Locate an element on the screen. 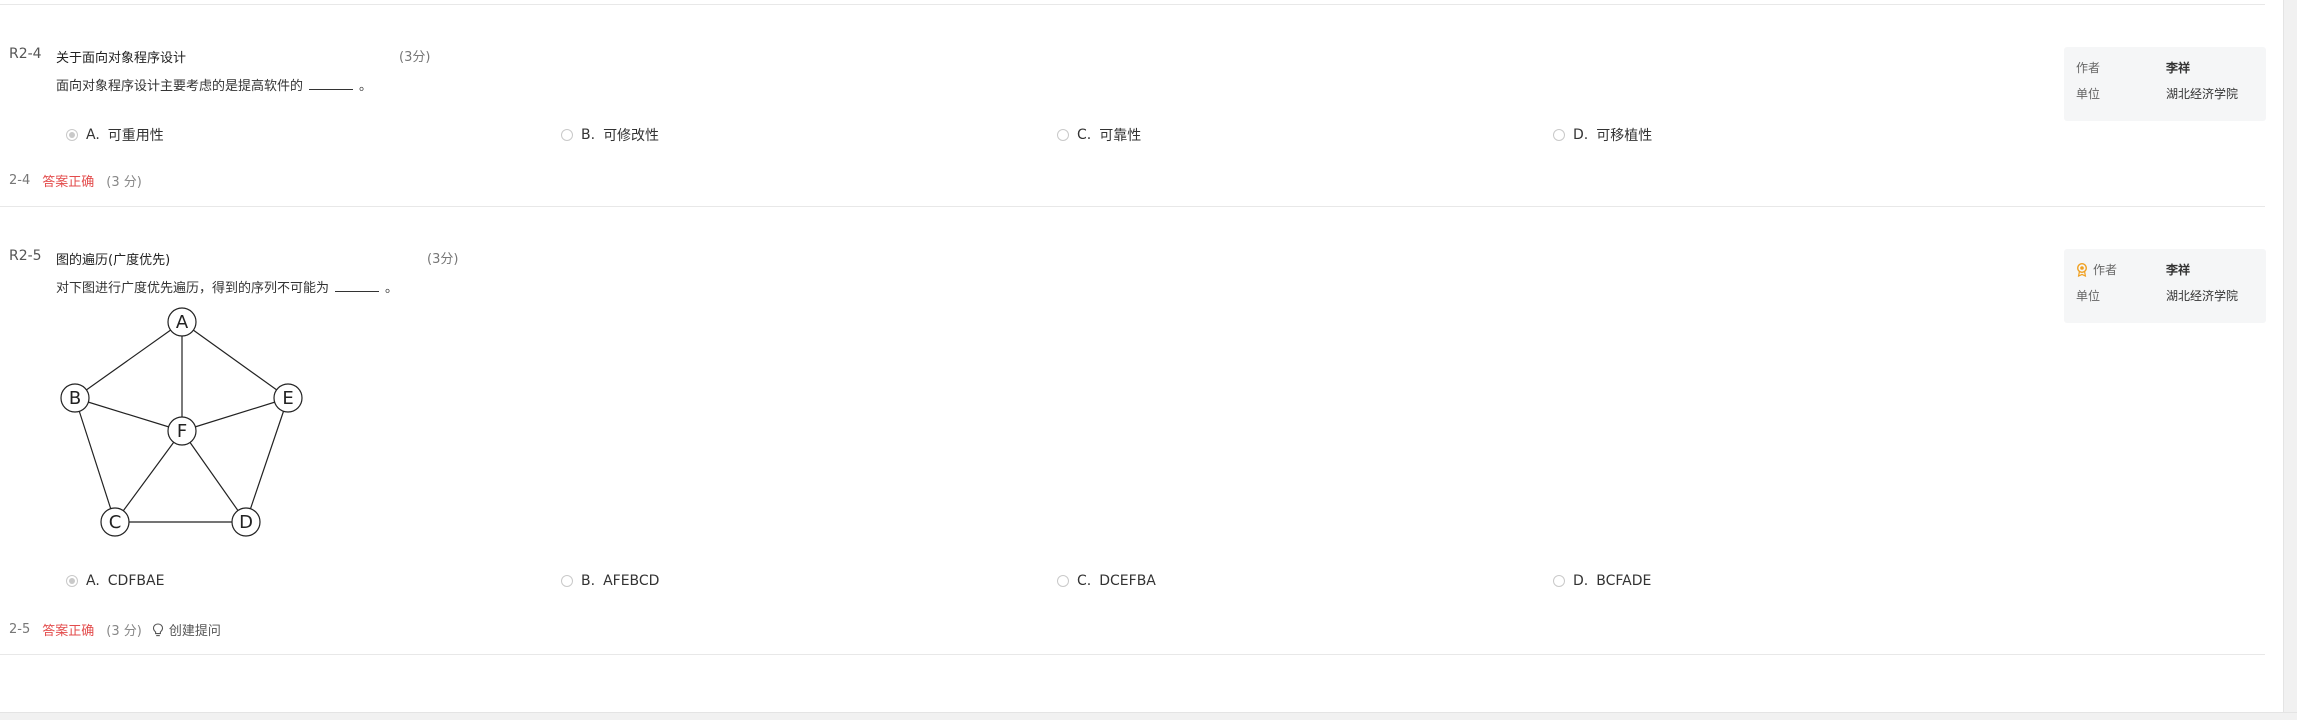 The height and width of the screenshot is (720, 2297). graph-edge-F-C is located at coordinates (148, 476).